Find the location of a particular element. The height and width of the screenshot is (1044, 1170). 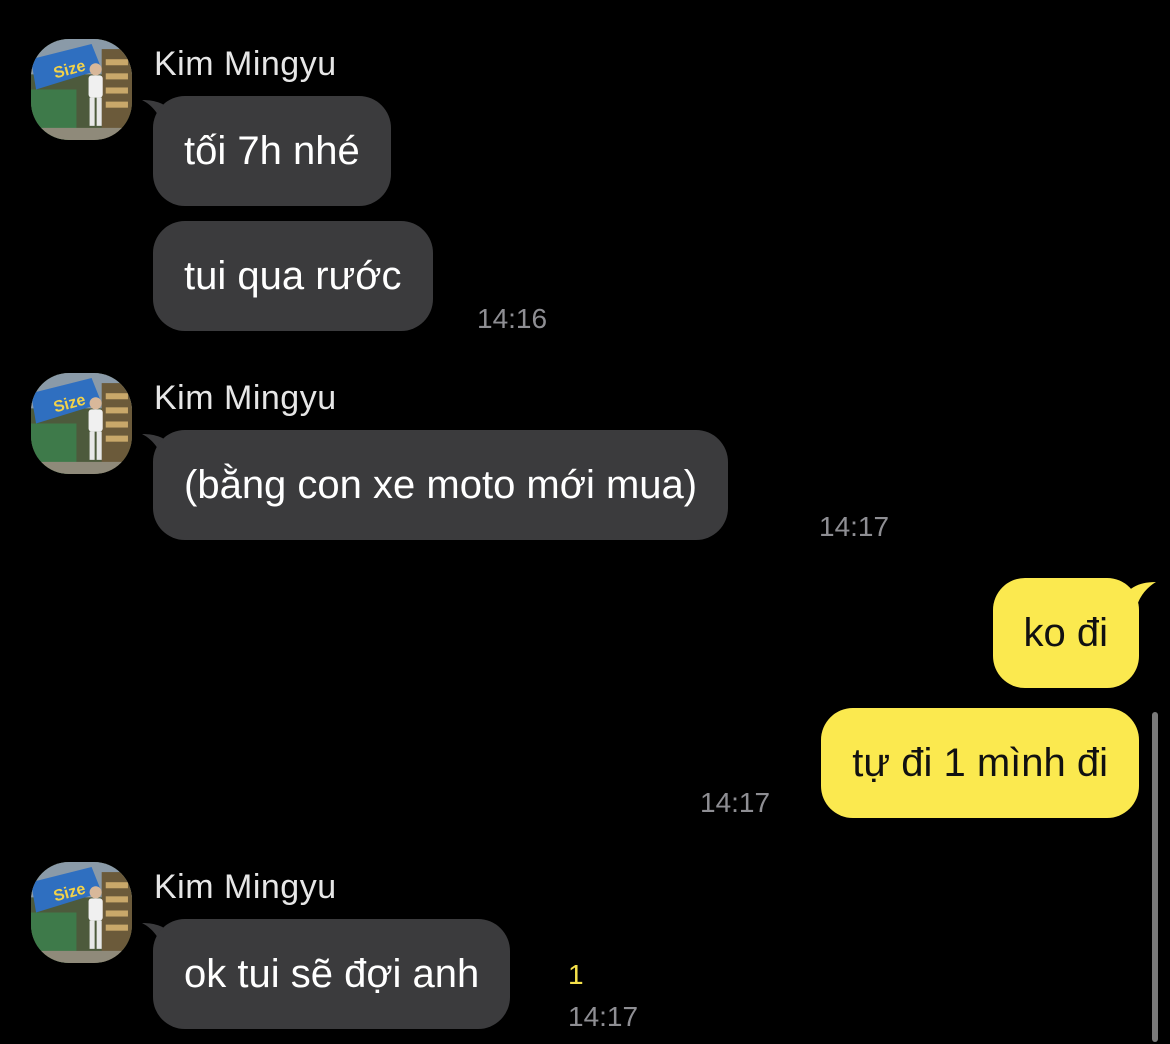

message-bubble: tối 7h nhé is located at coordinates (272, 151).